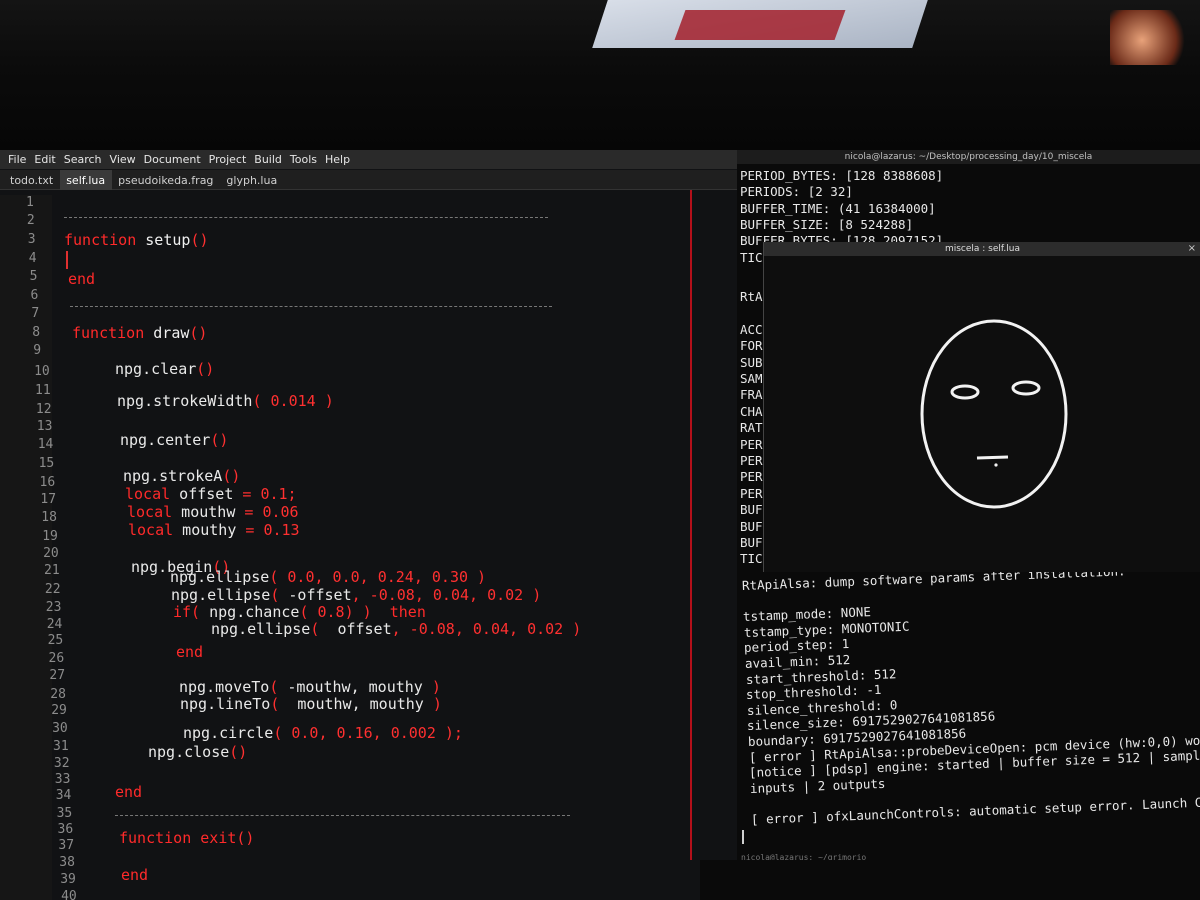 This screenshot has width=1200, height=900. What do you see at coordinates (250, 612) in the screenshot?
I see `call: npg.chance` at bounding box center [250, 612].